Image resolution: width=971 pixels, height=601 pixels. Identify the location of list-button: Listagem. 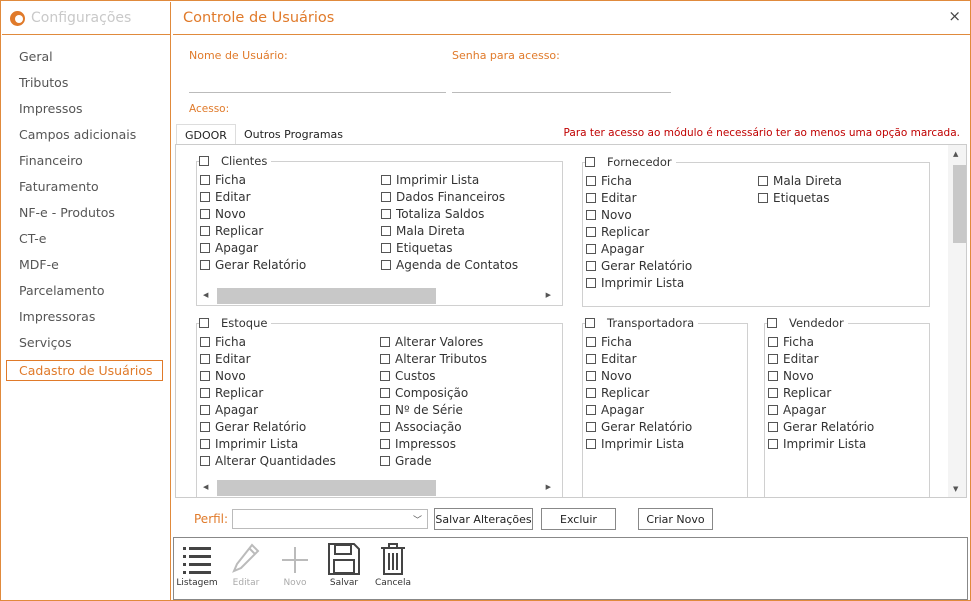
(197, 565).